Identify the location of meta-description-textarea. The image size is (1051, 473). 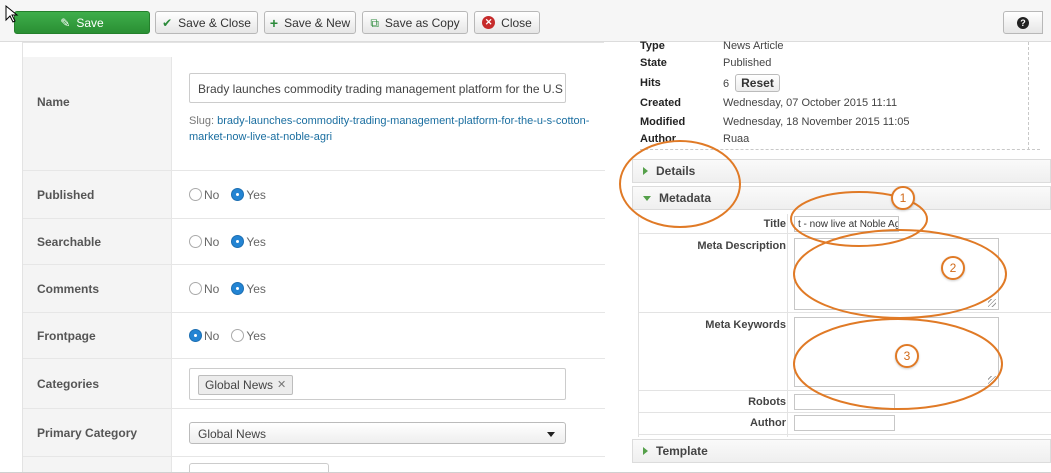
(896, 274).